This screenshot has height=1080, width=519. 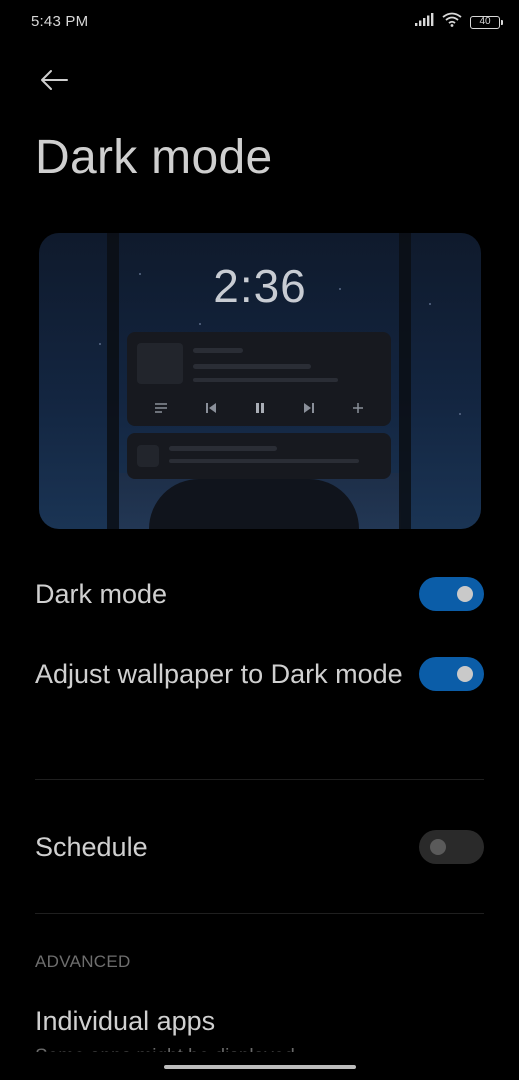 What do you see at coordinates (148, 456) in the screenshot?
I see `preview-notification-icon` at bounding box center [148, 456].